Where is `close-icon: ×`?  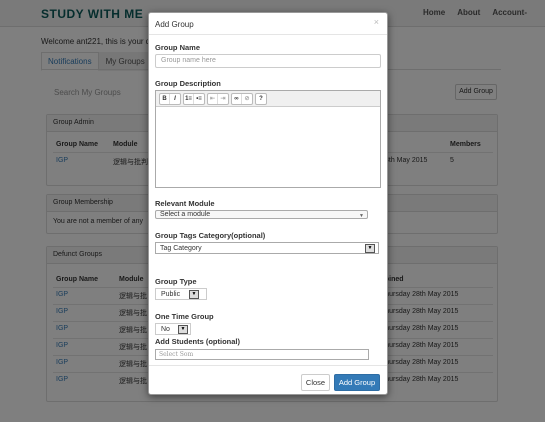 close-icon: × is located at coordinates (376, 22).